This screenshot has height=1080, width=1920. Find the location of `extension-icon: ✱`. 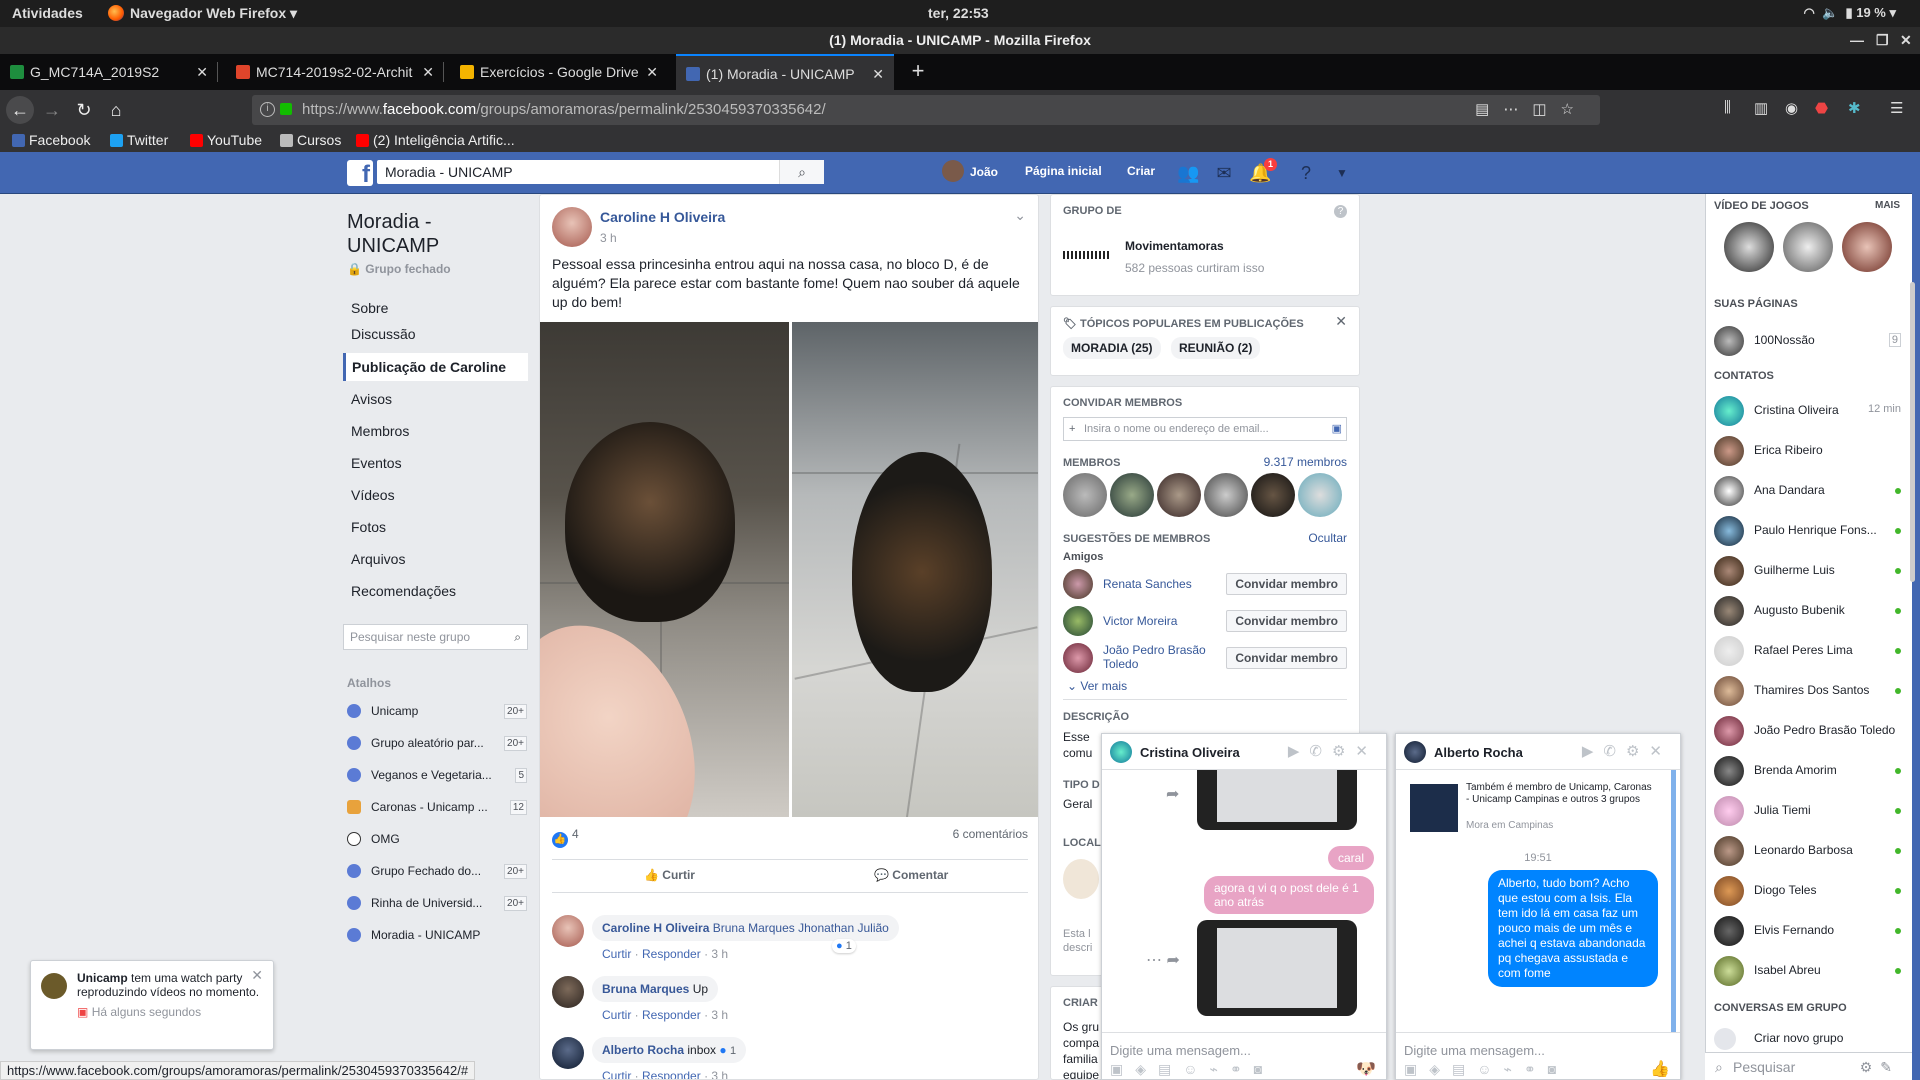

extension-icon: ✱ is located at coordinates (1854, 108).